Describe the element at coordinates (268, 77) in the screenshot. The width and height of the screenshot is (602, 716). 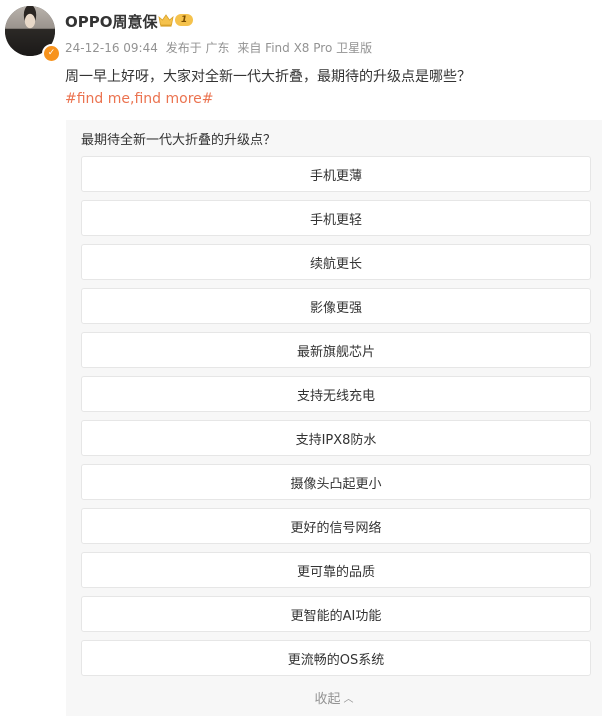
I see `post-text: 周一早上好呀，大家对全新一代大折叠，最期待的升级点是哪些？` at that location.